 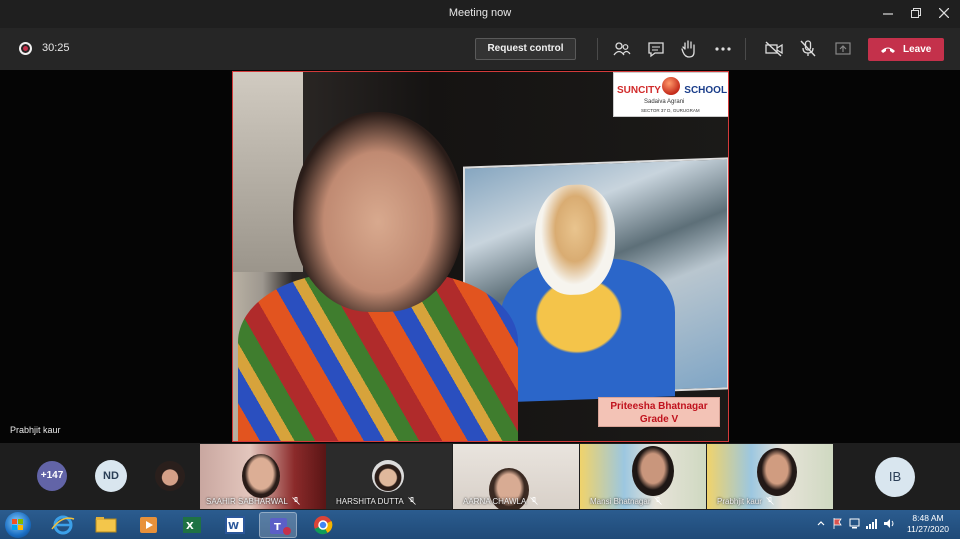 I want to click on svg-text: W, so click(x=233, y=526).